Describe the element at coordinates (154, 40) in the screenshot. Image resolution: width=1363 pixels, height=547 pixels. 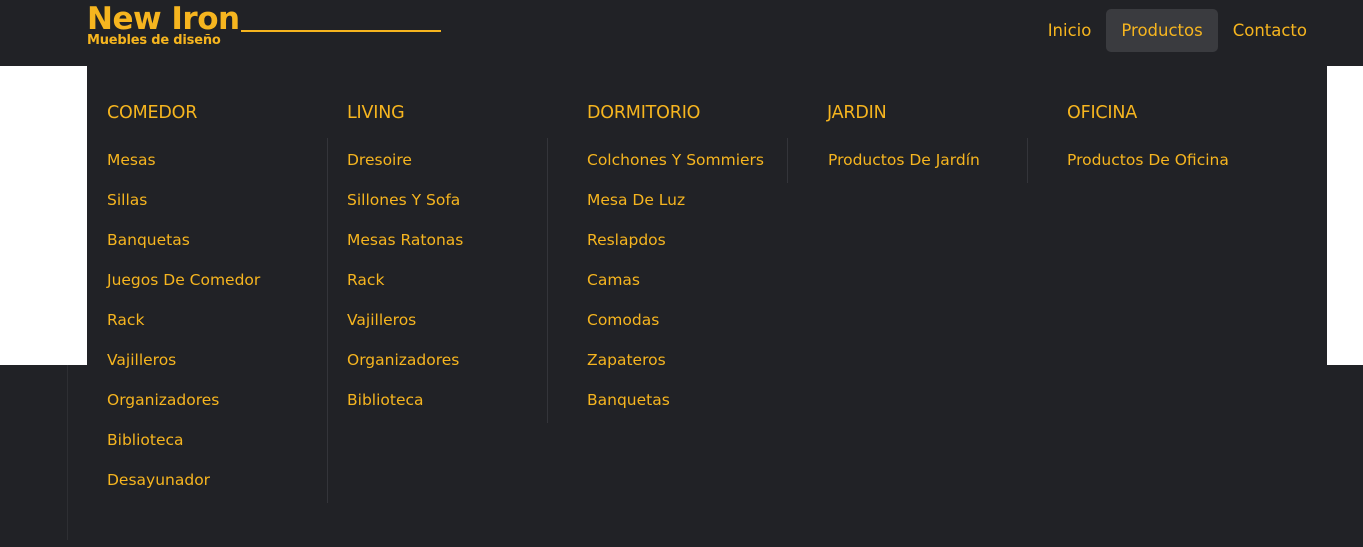
I see `brand-tagline: Muebles de diseño` at that location.